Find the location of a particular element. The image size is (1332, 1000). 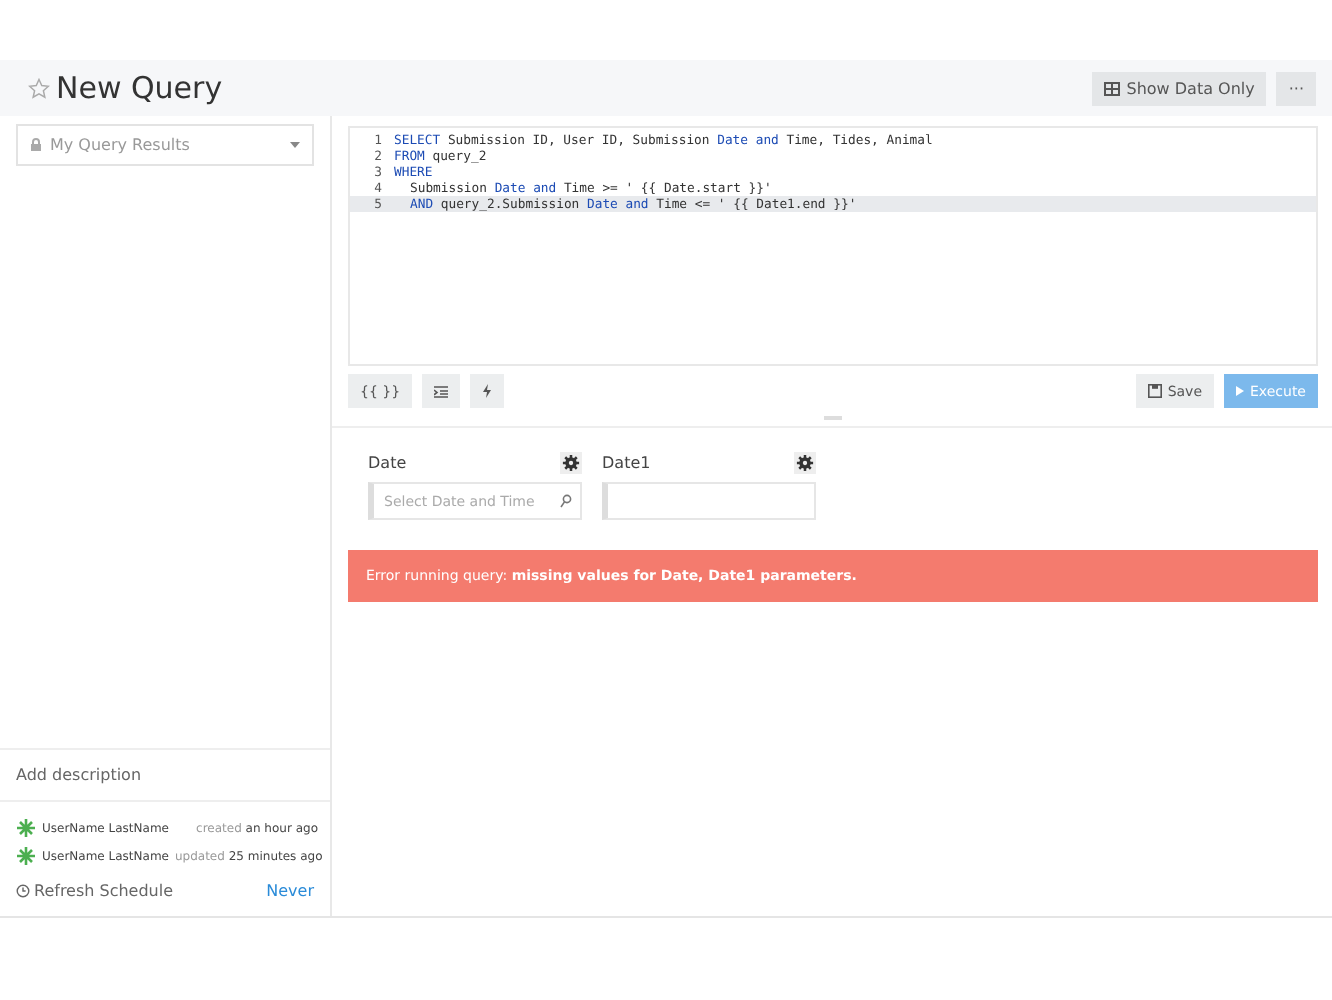

star-icon is located at coordinates (39, 88).